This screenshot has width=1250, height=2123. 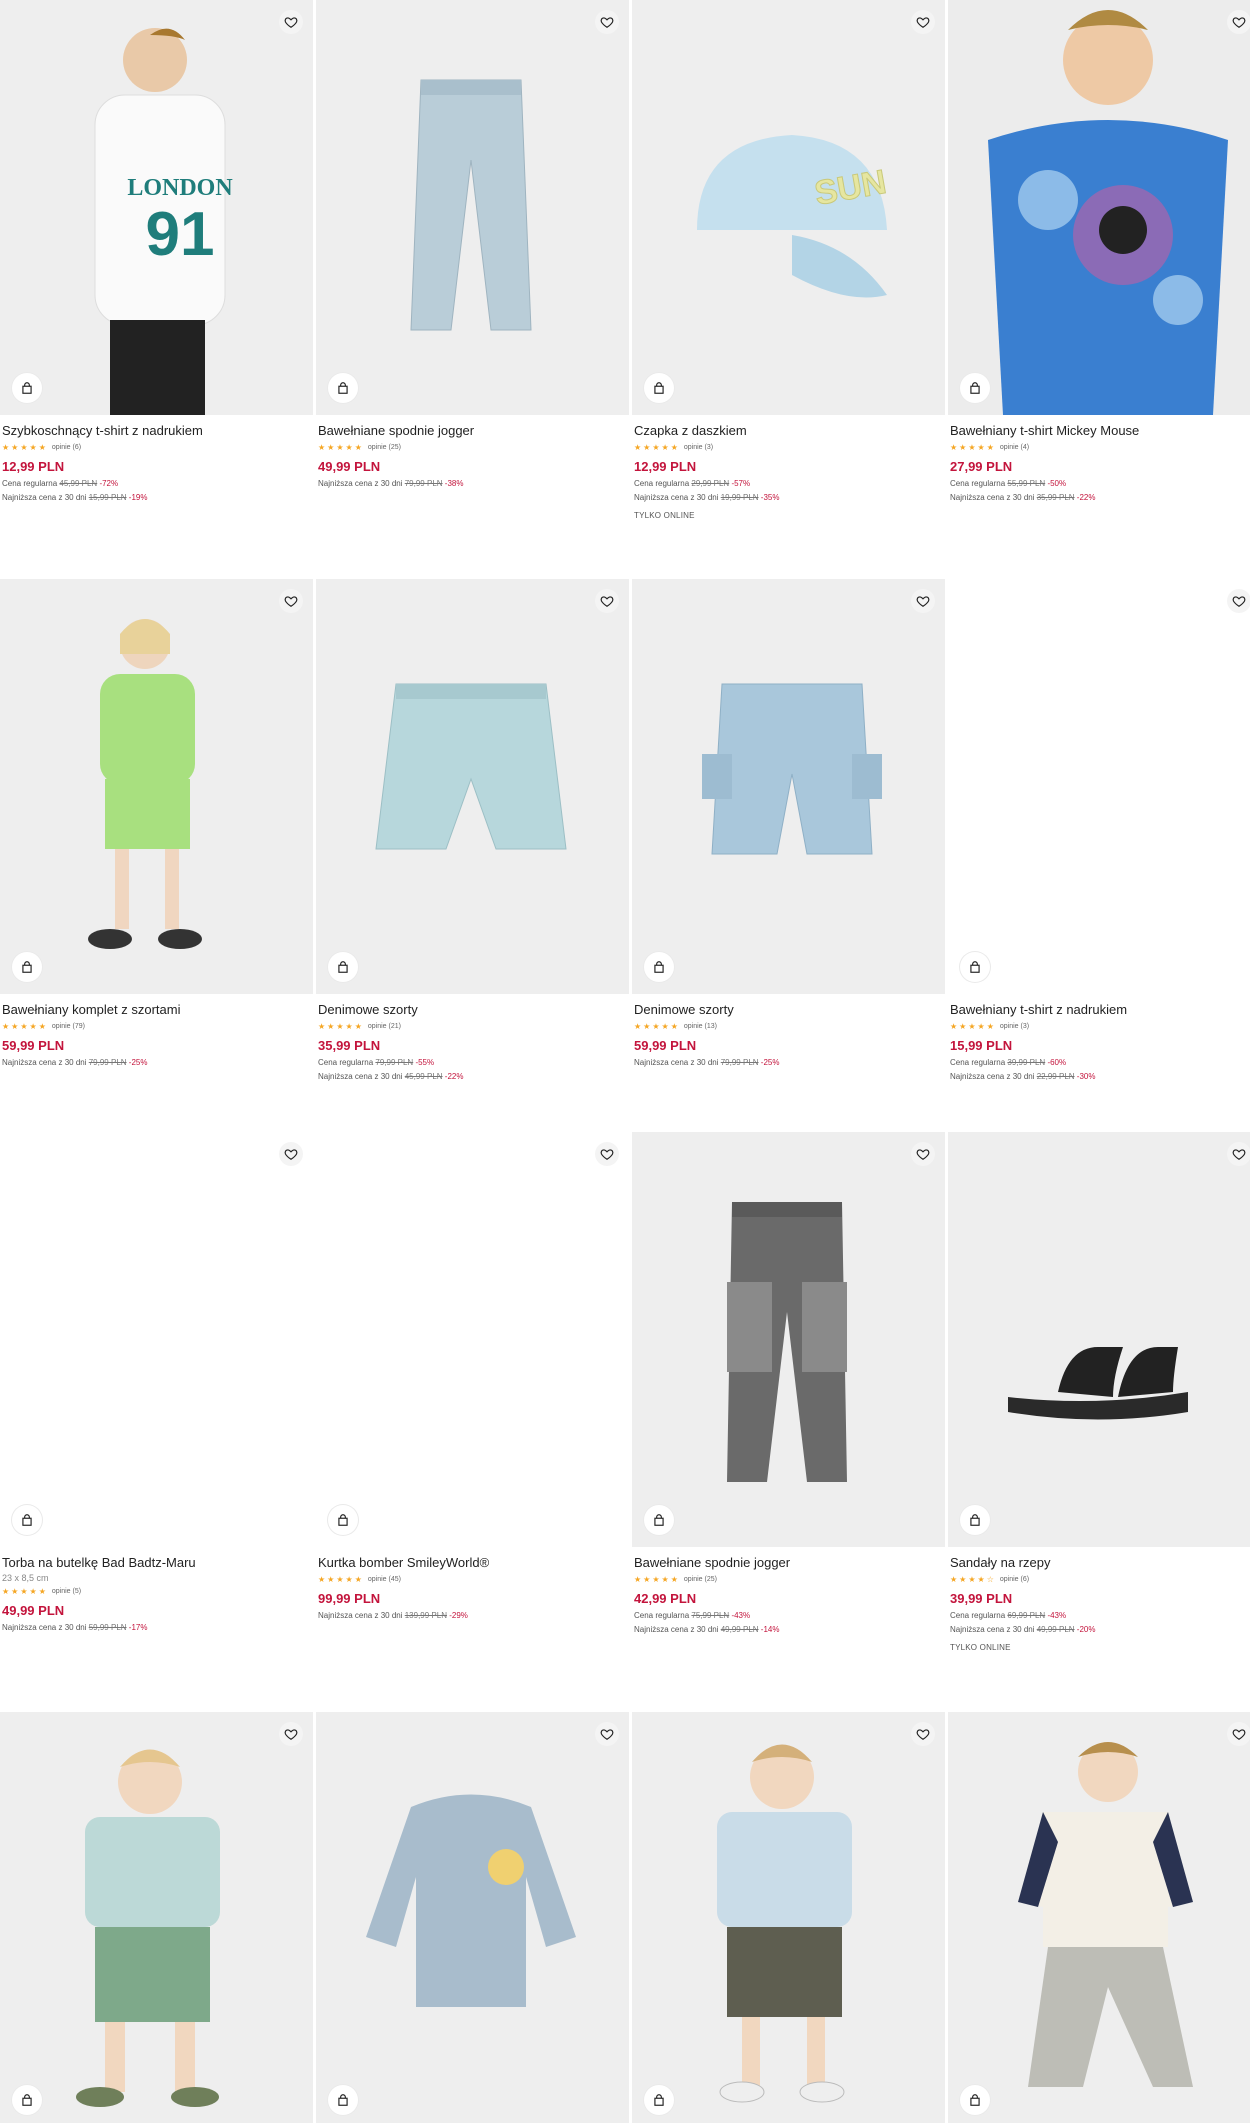 I want to click on regular-discount: -55%, so click(x=425, y=1062).